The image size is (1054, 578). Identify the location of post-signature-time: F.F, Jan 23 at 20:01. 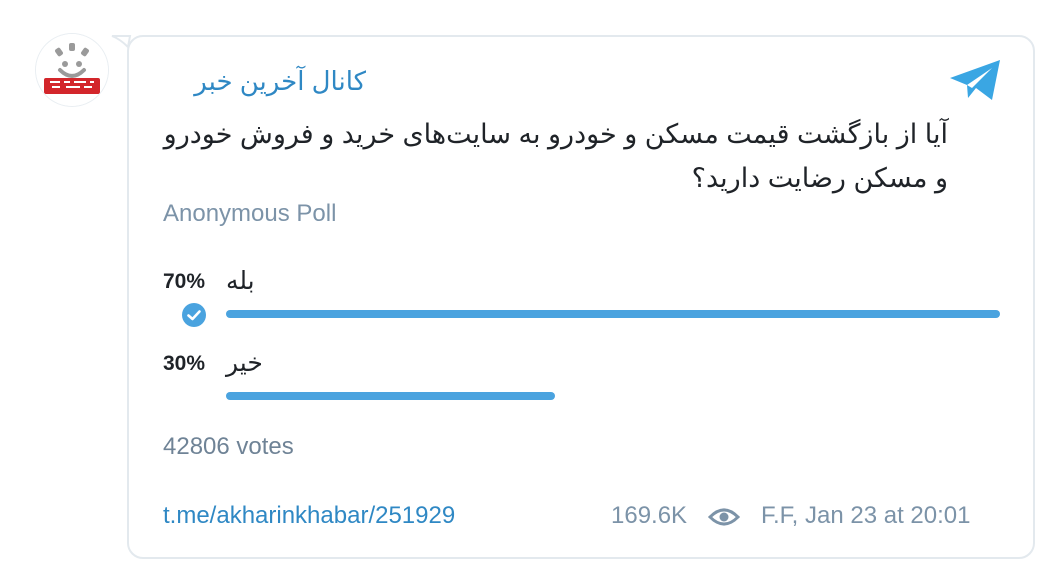
(866, 515).